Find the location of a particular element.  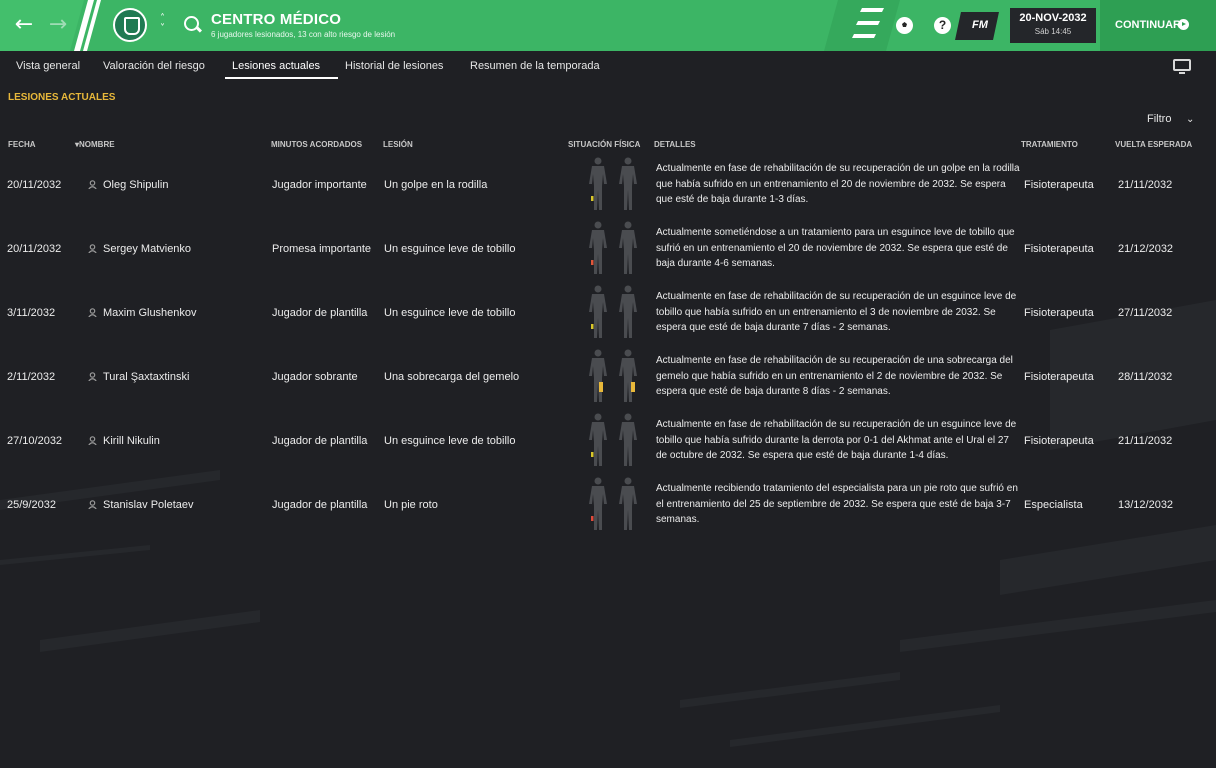

cell-vuelta: 27/11/2032 is located at coordinates (1145, 313).